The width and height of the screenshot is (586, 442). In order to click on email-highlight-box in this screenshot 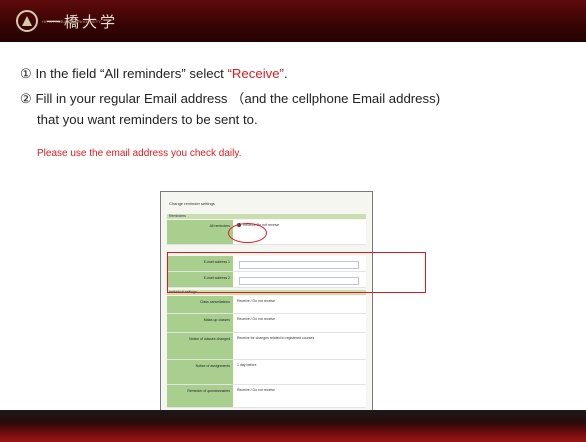, I will do `click(296, 272)`.